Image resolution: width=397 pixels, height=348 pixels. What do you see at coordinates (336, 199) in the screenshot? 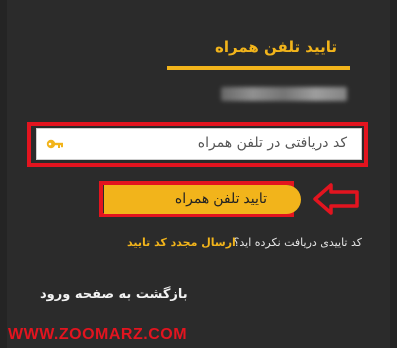
I see `annotation-arrow-icon` at bounding box center [336, 199].